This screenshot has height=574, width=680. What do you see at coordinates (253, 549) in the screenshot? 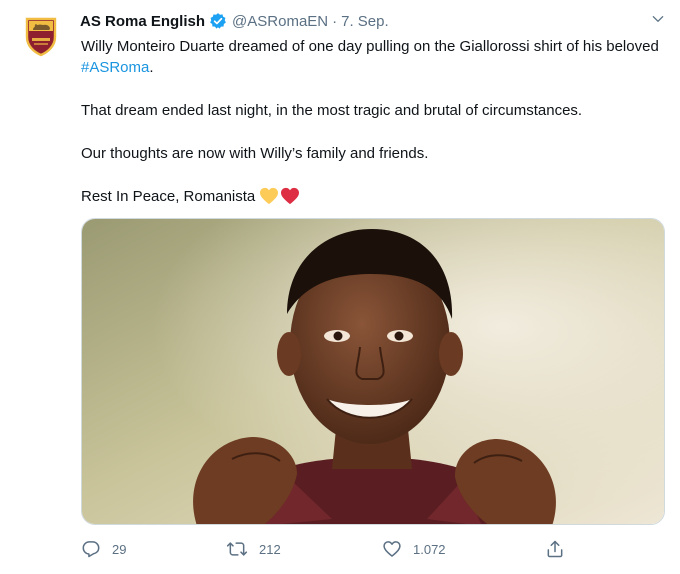
I see `retweet-button: 212` at bounding box center [253, 549].